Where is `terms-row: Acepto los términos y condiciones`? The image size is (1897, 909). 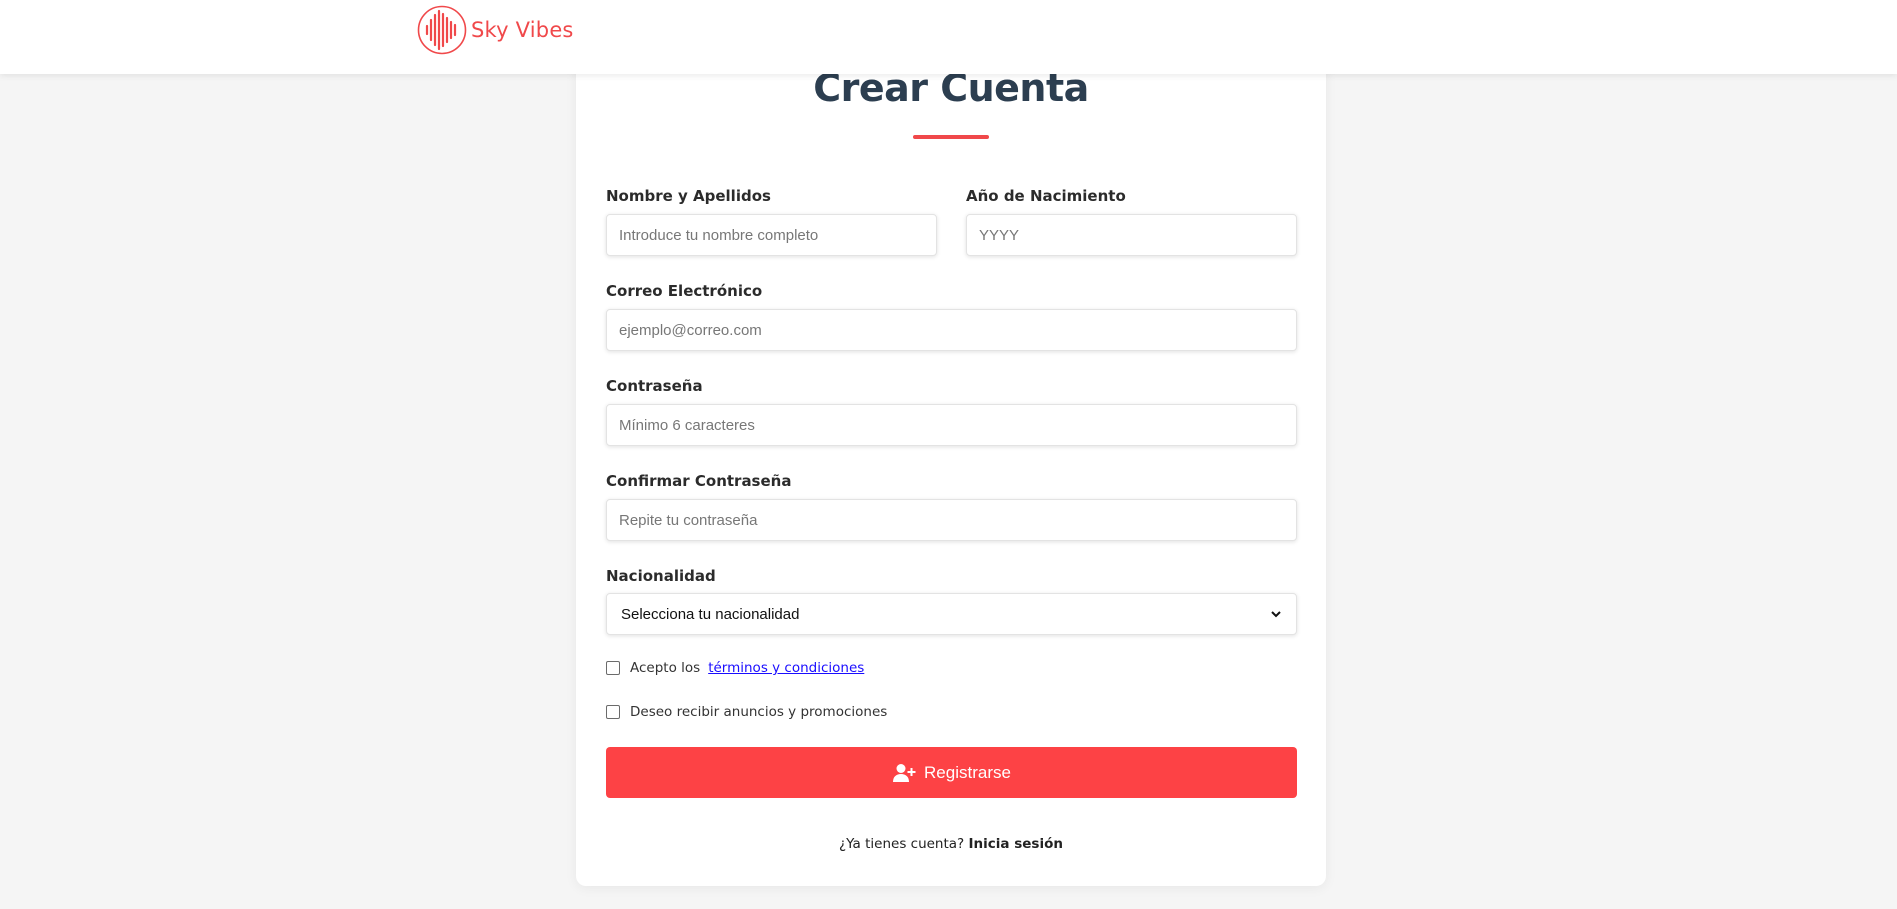 terms-row: Acepto los términos y condiciones is located at coordinates (735, 668).